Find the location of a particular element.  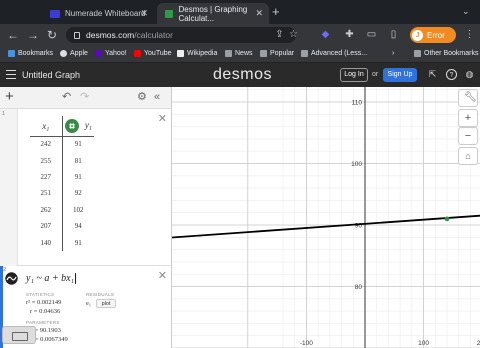

bookmark-item: Wikipedia is located at coordinates (197, 53).